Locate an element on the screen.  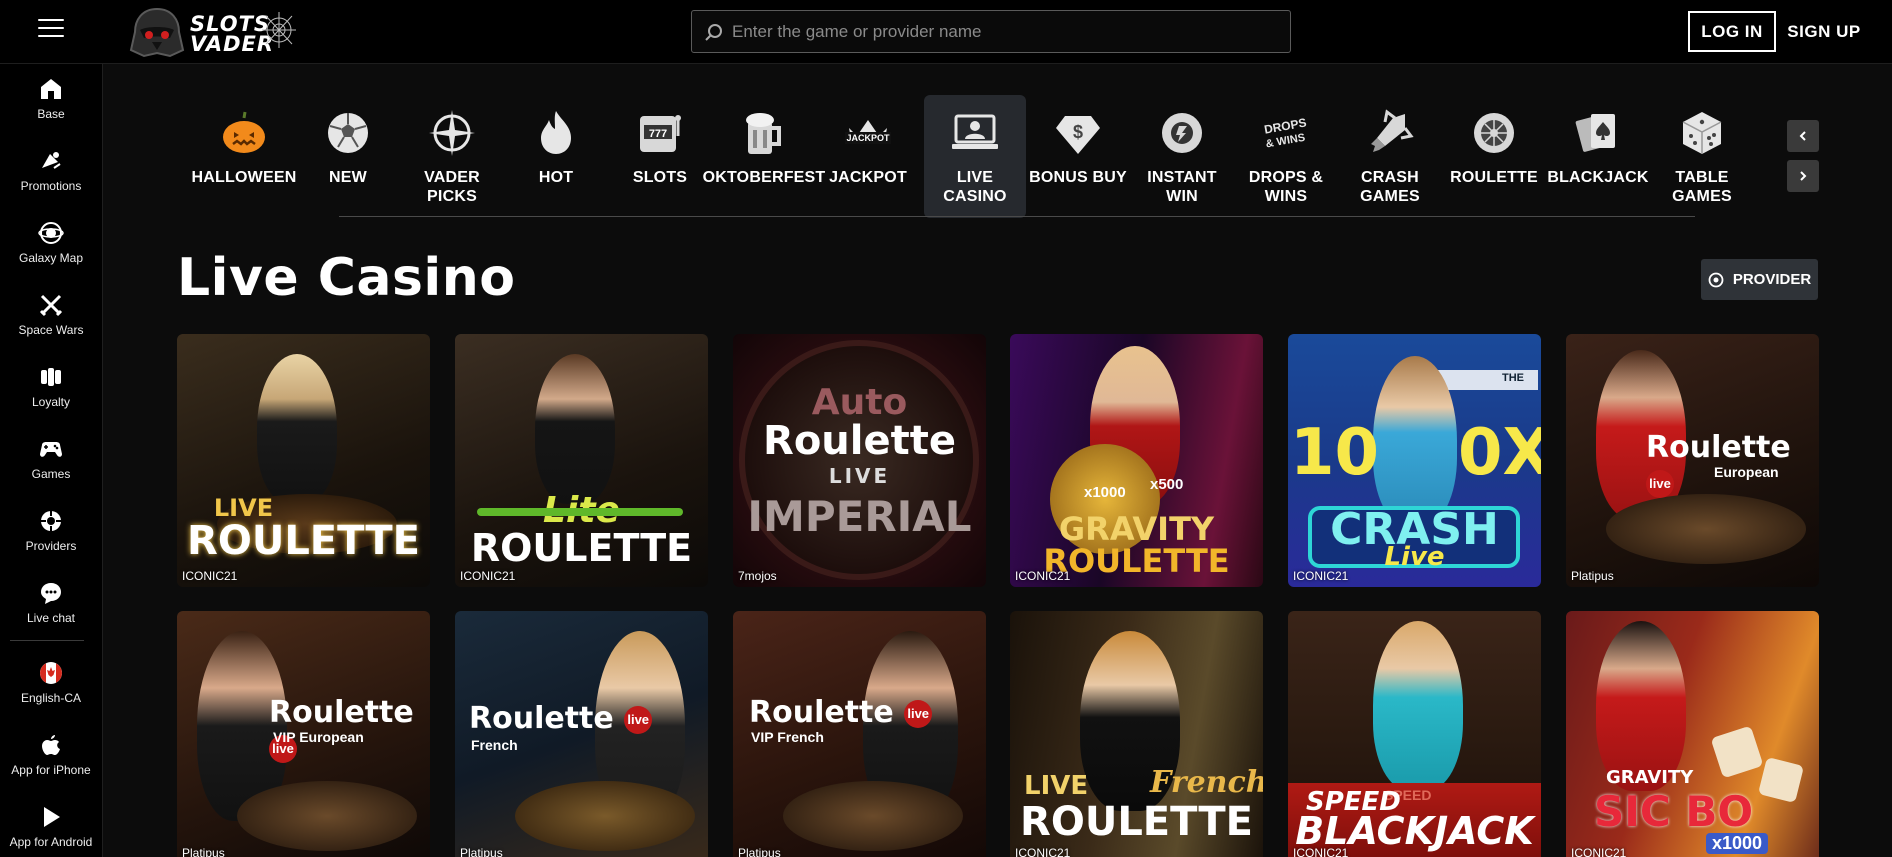
category-bonus-buy: $ BONUS BUY is located at coordinates (1078, 156).